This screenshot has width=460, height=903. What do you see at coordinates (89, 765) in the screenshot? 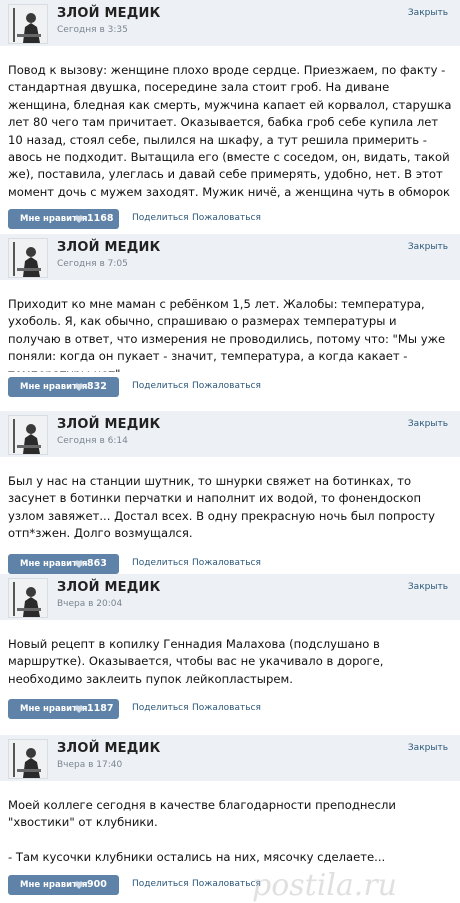
I see `post-time: Вчера в 17:40` at bounding box center [89, 765].